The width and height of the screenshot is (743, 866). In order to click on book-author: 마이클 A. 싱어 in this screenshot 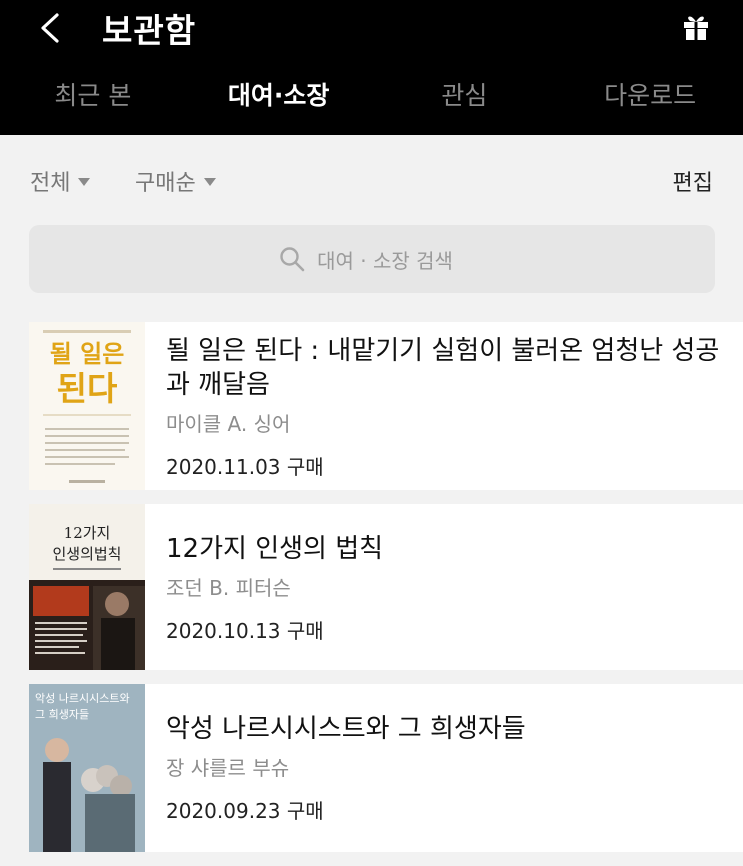, I will do `click(228, 424)`.